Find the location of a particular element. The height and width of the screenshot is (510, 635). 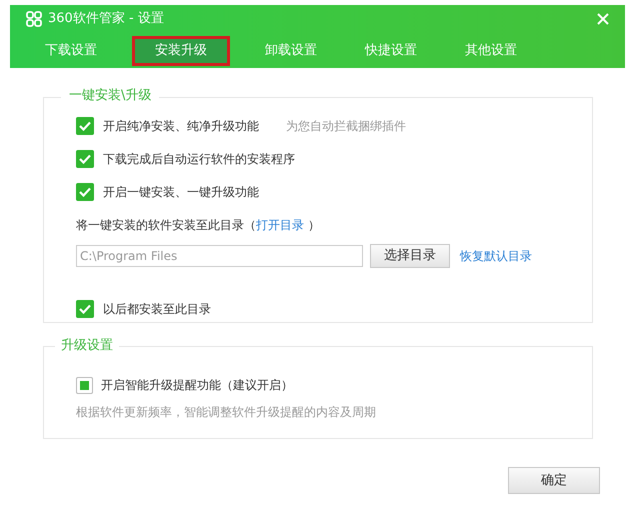

option-label: 开启智能升级提醒功能（建议开启） is located at coordinates (197, 385).